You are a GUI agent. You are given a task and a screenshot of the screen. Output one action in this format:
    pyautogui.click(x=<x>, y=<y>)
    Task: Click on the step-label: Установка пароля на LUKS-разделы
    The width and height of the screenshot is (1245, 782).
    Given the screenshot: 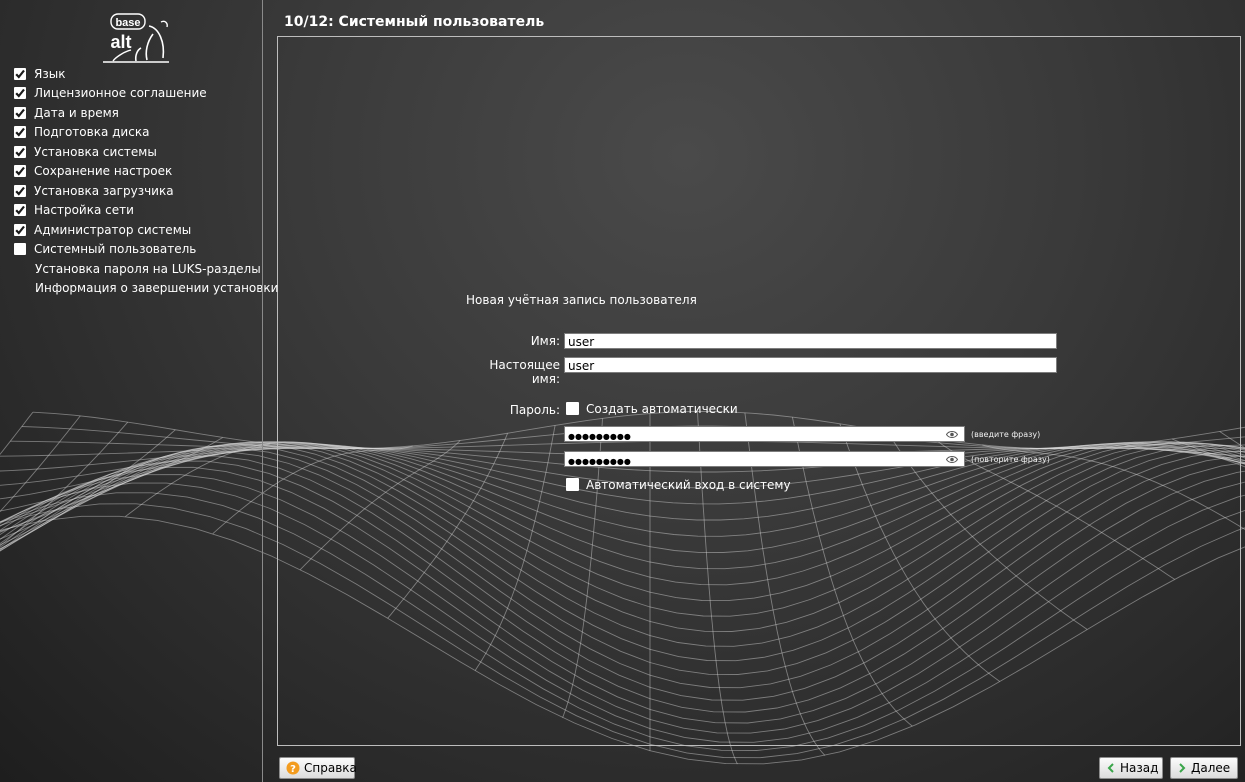 What is the action you would take?
    pyautogui.click(x=148, y=268)
    